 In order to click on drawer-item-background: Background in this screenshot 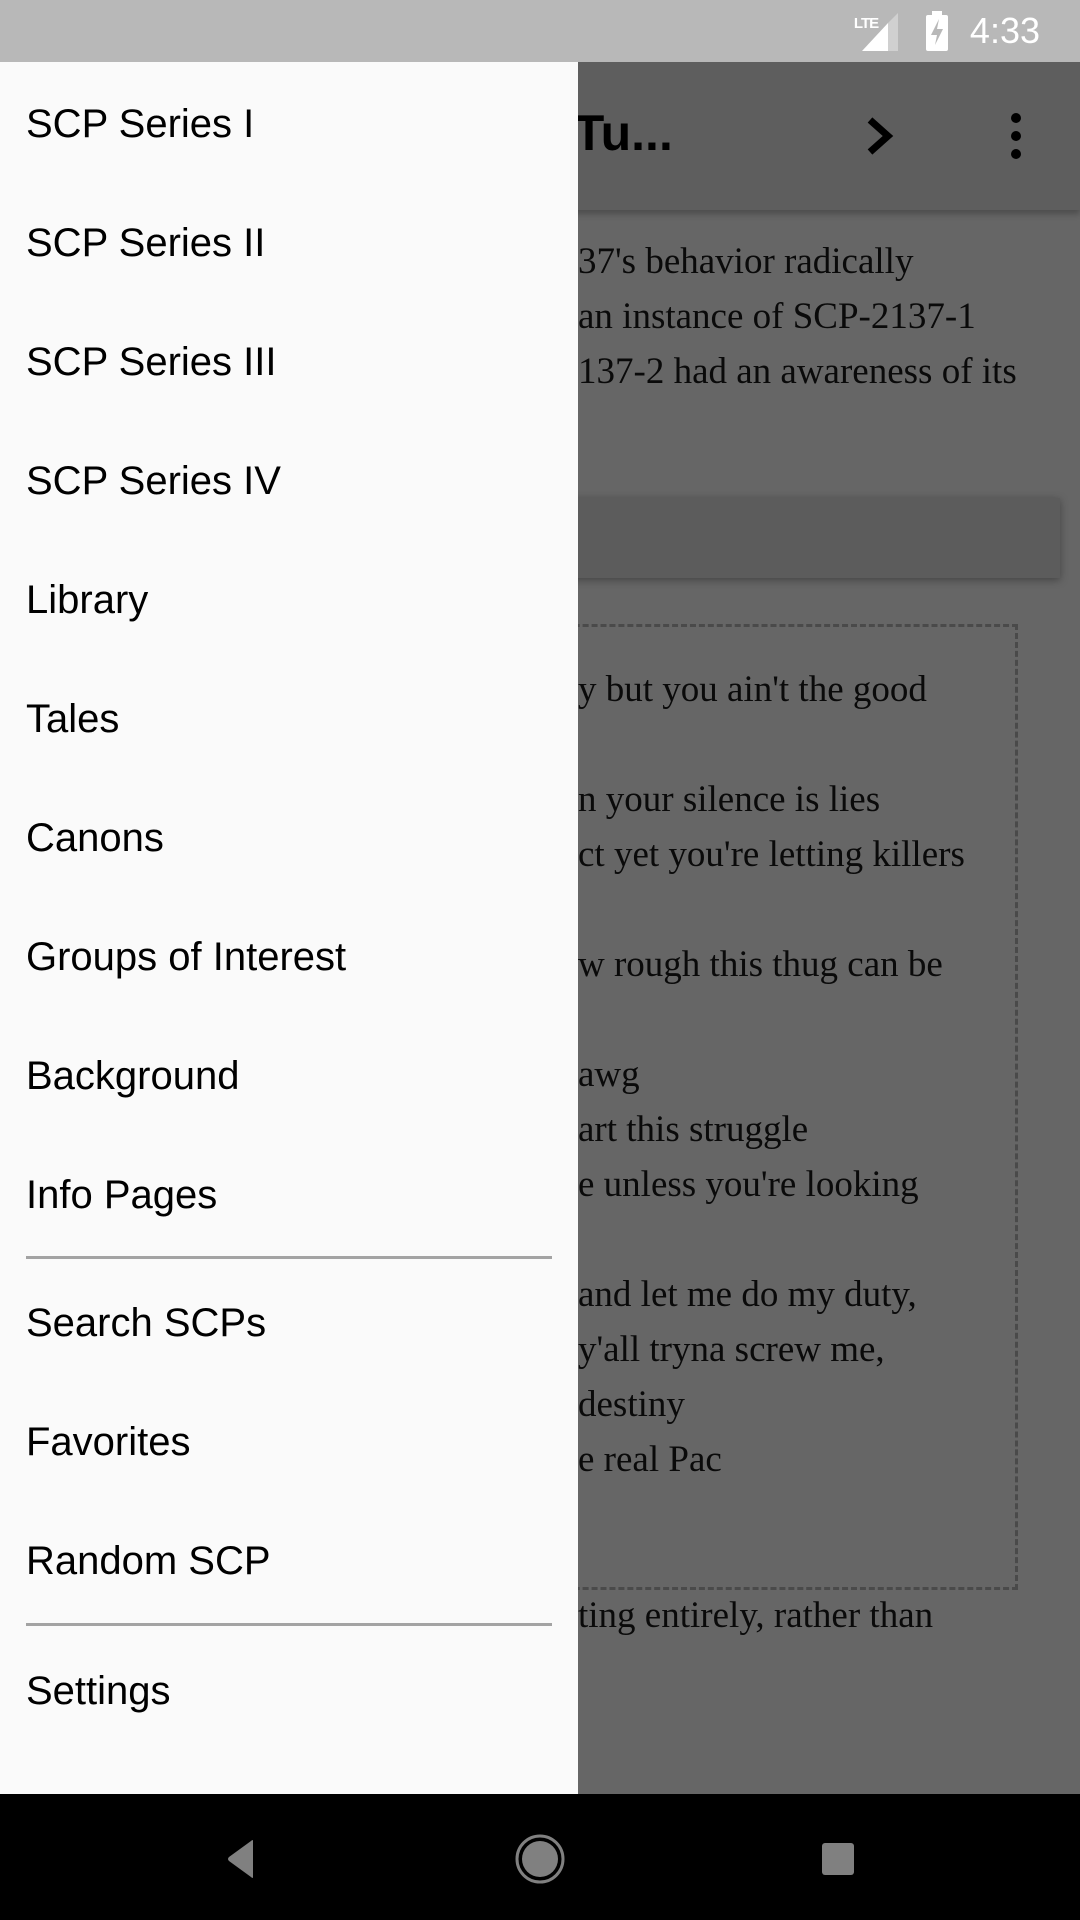, I will do `click(289, 1076)`.